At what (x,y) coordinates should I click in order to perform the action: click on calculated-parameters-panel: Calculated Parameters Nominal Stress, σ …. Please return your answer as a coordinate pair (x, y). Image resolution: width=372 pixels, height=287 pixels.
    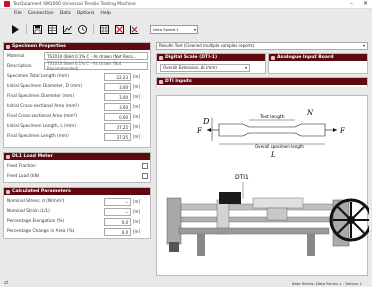
    Looking at the image, I should click on (77, 213).